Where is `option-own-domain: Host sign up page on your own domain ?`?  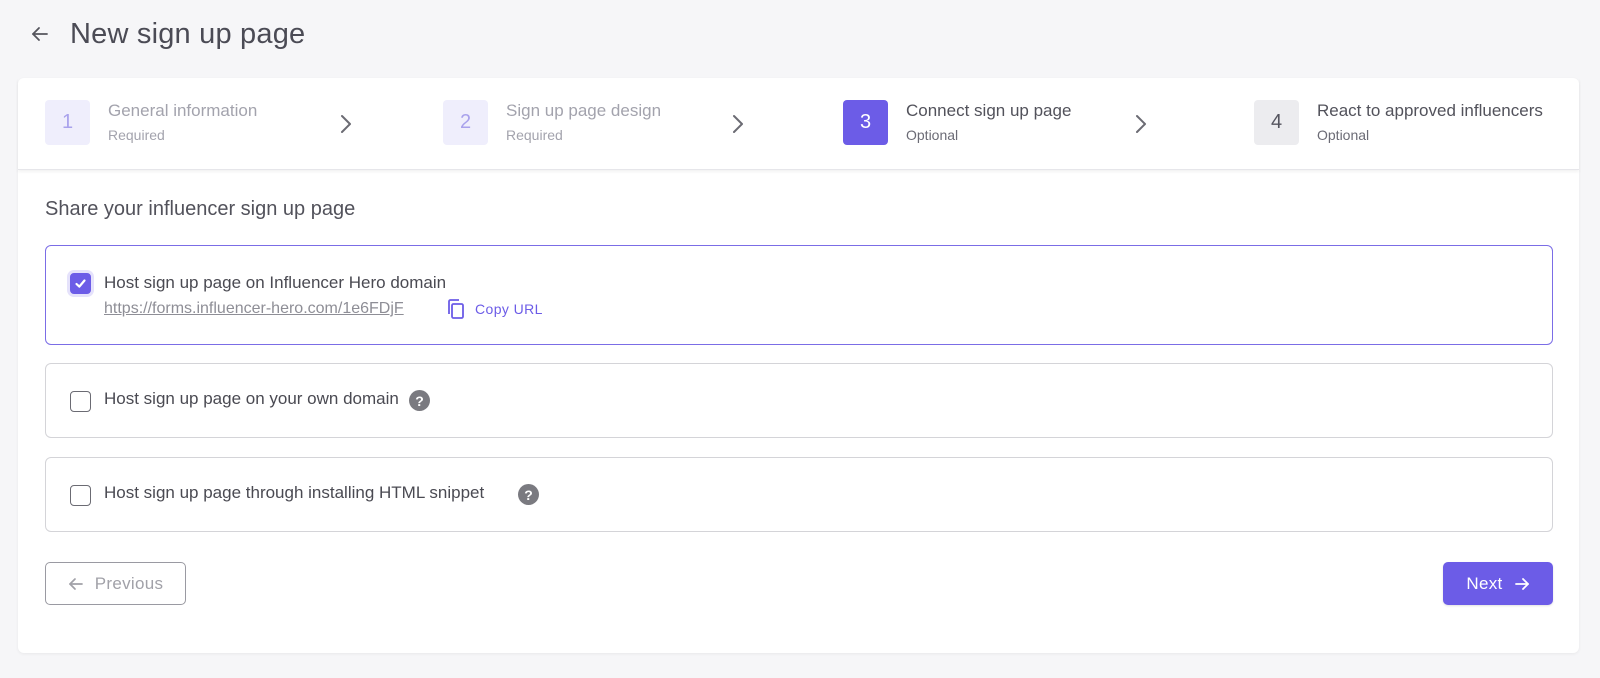
option-own-domain: Host sign up page on your own domain ? is located at coordinates (799, 400).